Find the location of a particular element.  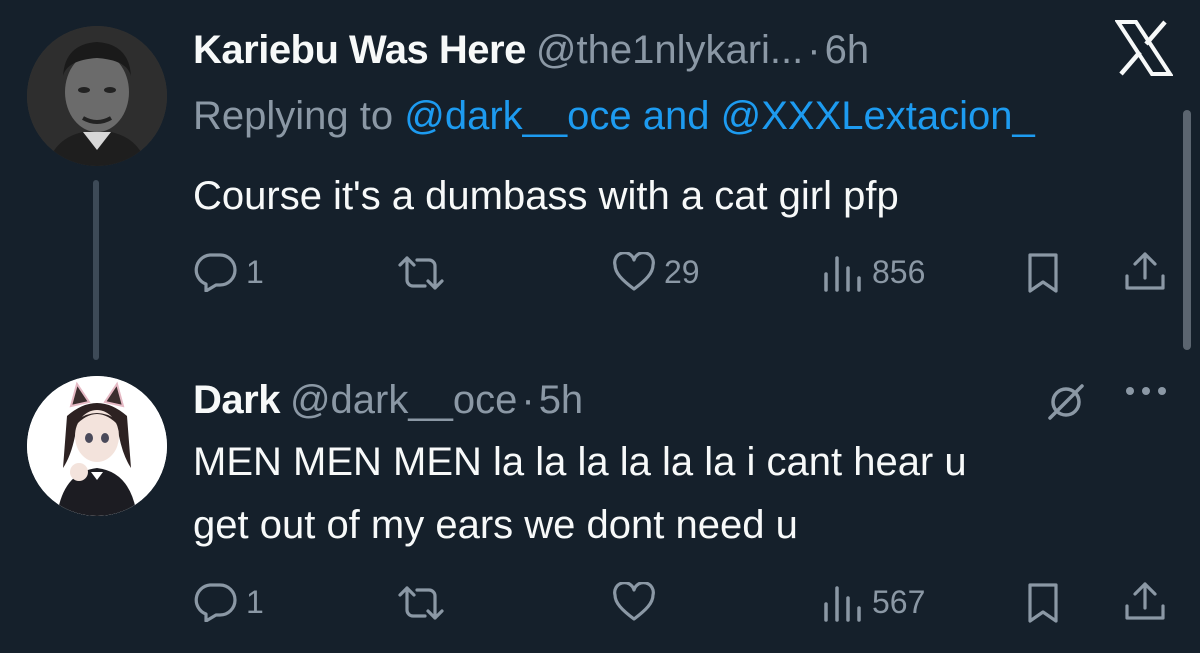

timestamp: 6h is located at coordinates (847, 50).